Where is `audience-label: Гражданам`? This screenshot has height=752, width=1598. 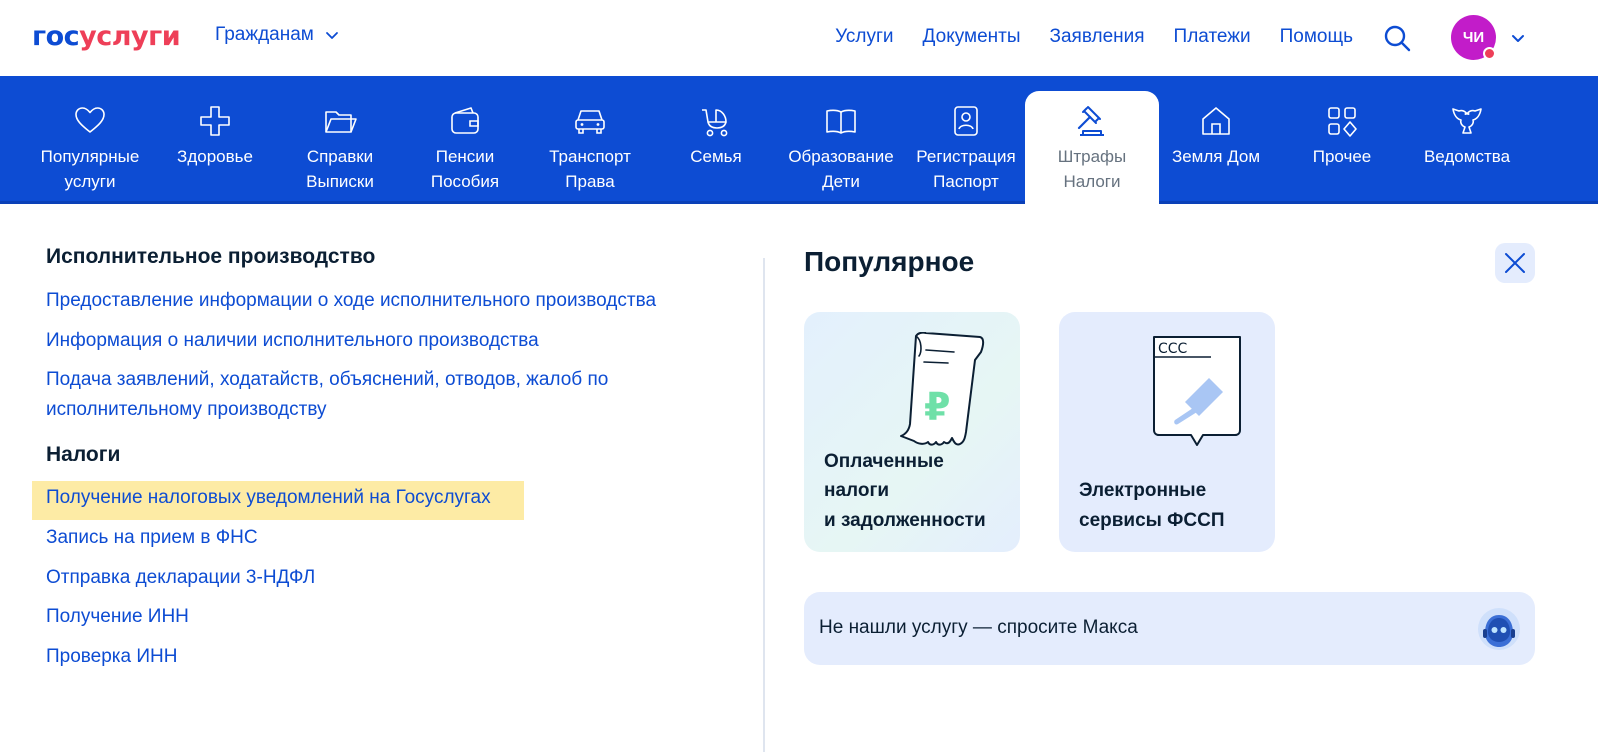
audience-label: Гражданам is located at coordinates (264, 34).